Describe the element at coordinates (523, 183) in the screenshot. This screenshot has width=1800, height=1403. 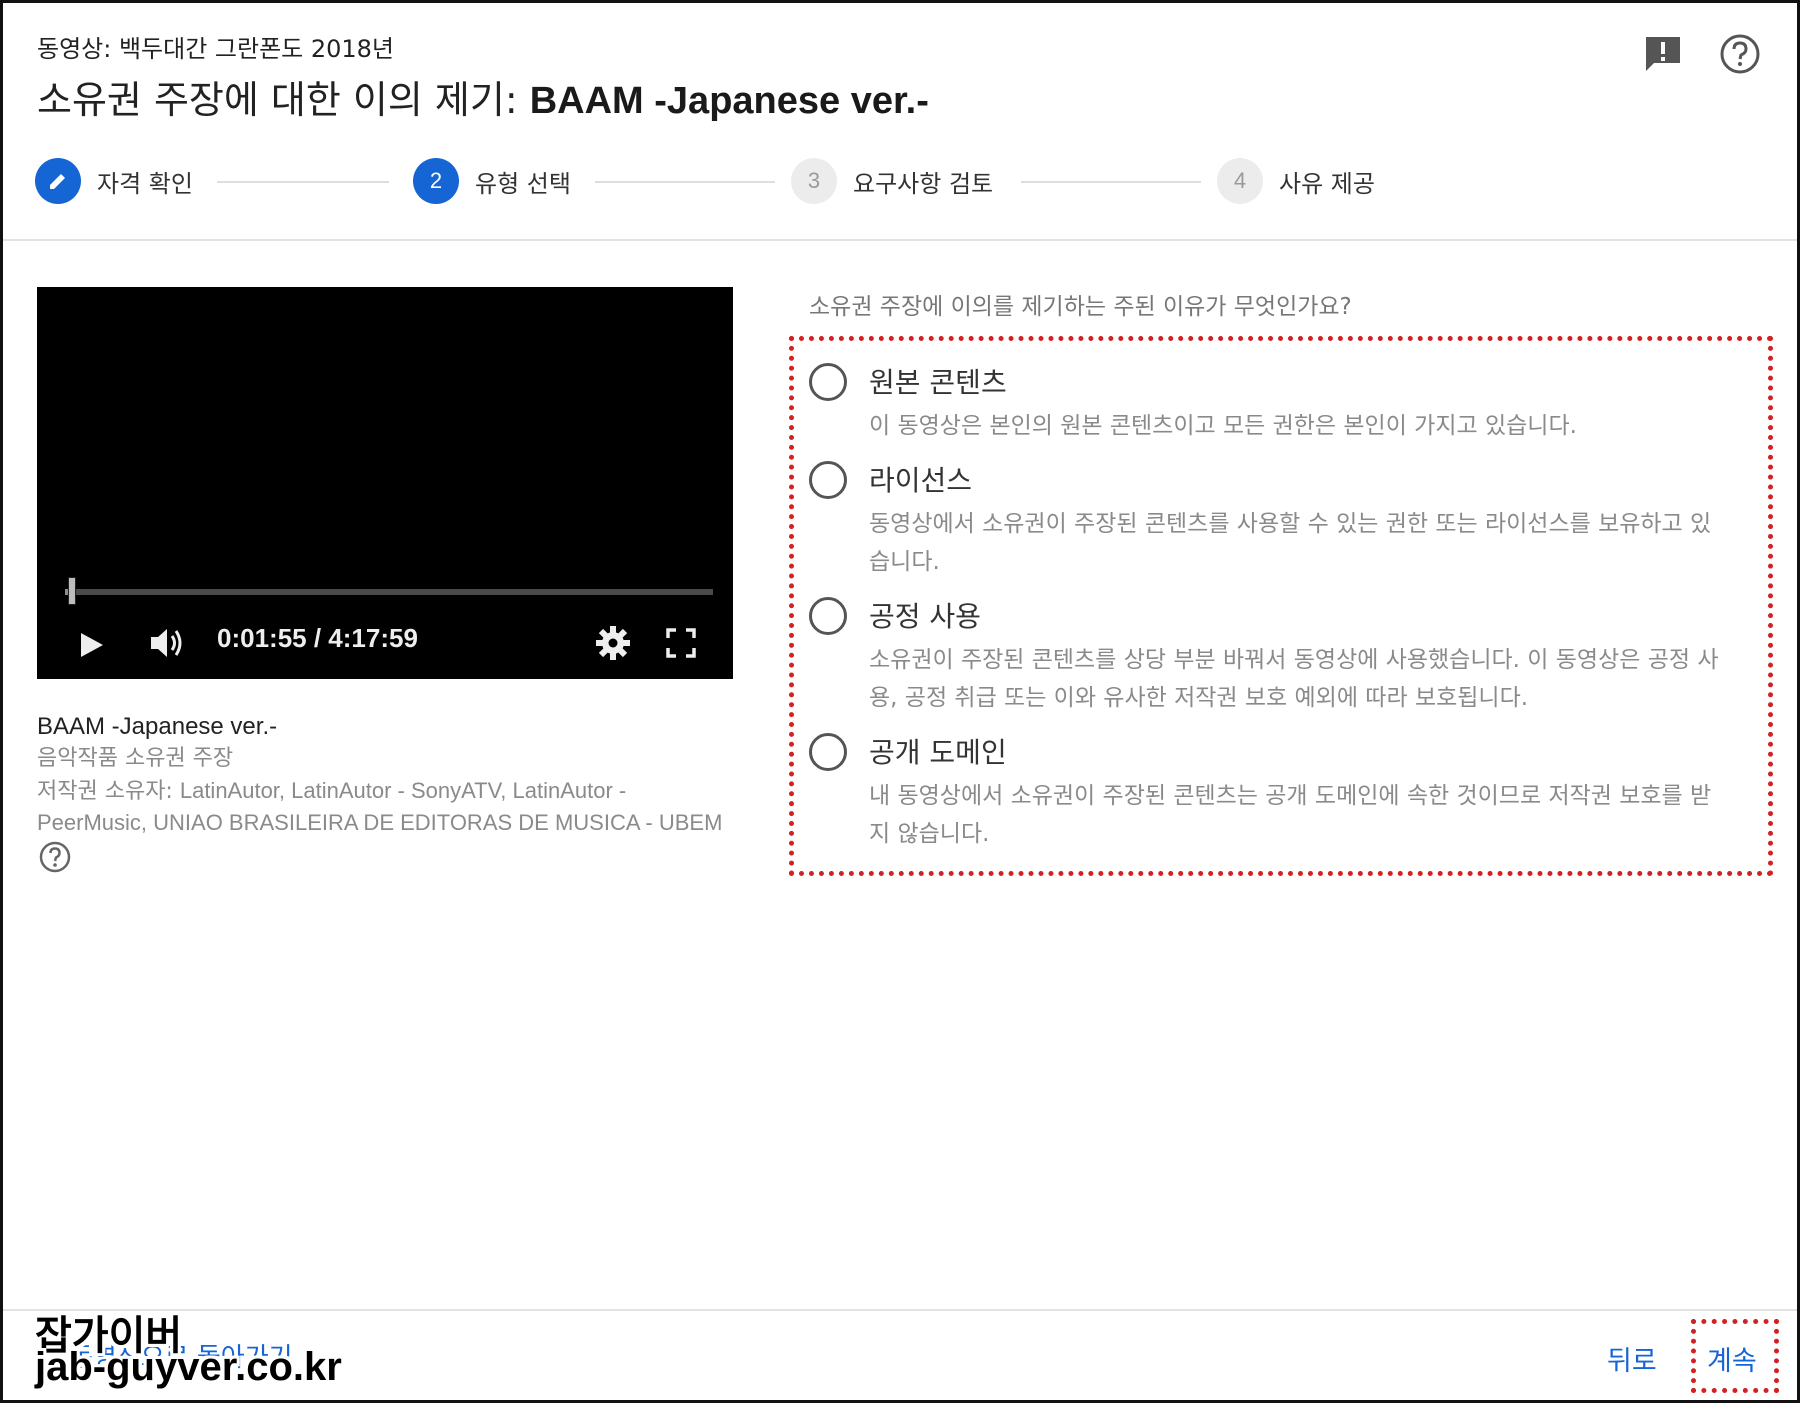
I see `step-label: 유형 선택` at that location.